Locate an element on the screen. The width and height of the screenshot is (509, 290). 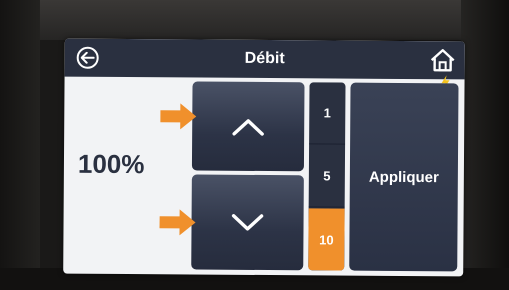
page-title: Débit is located at coordinates (264, 58).